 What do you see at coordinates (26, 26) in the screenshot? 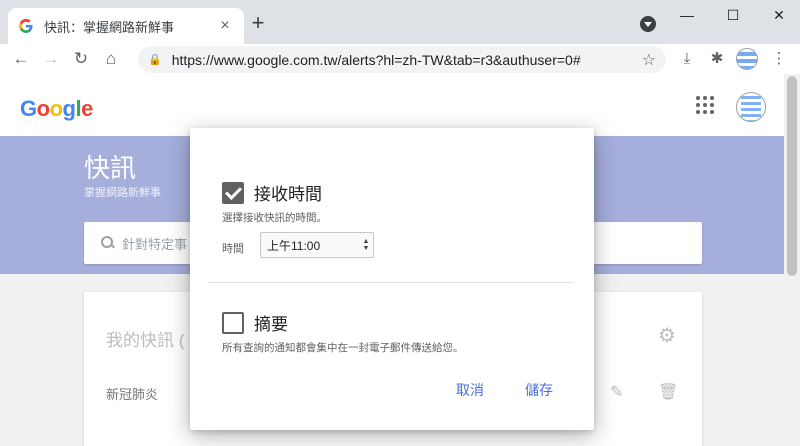
I see `google-favicon-icon` at bounding box center [26, 26].